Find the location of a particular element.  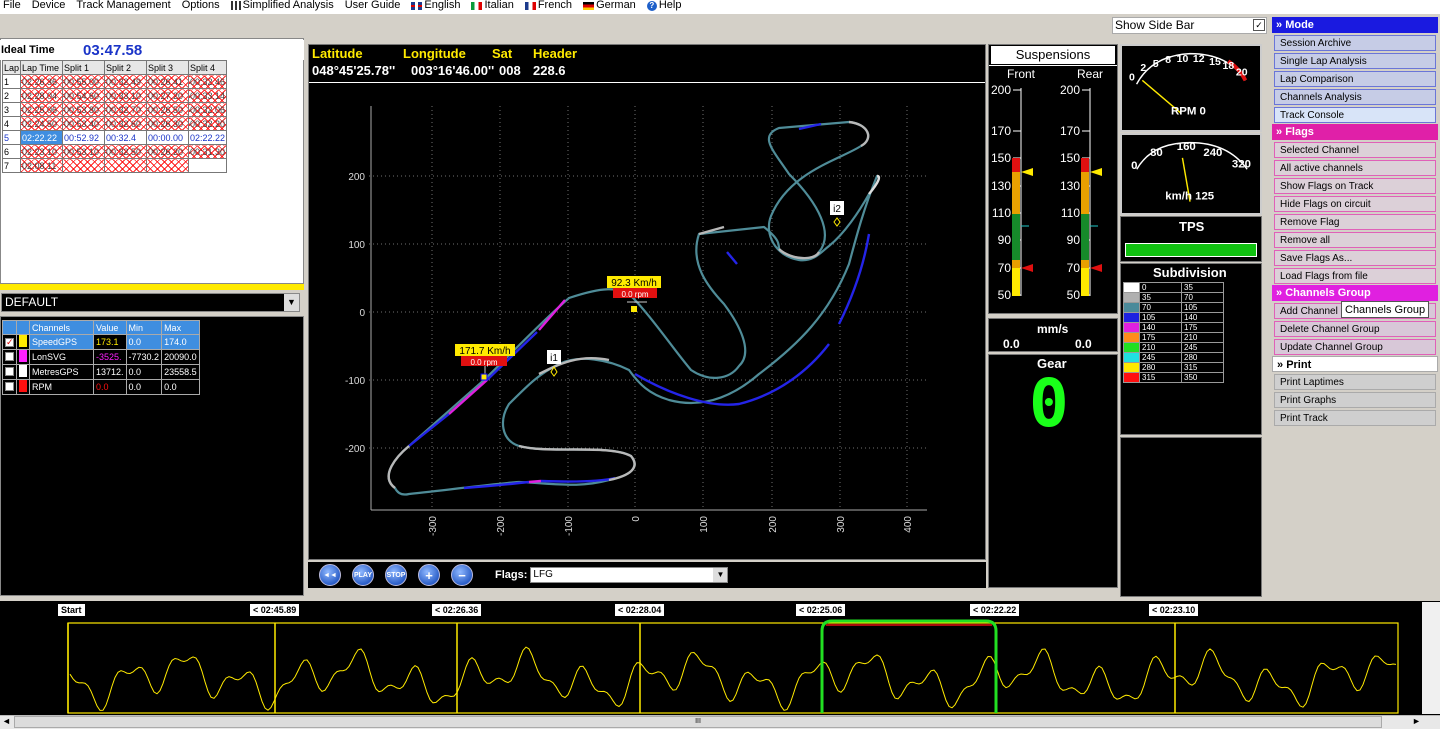

channel-row: MetresGPS 13712. 0.0 23558.5 is located at coordinates (101, 372).